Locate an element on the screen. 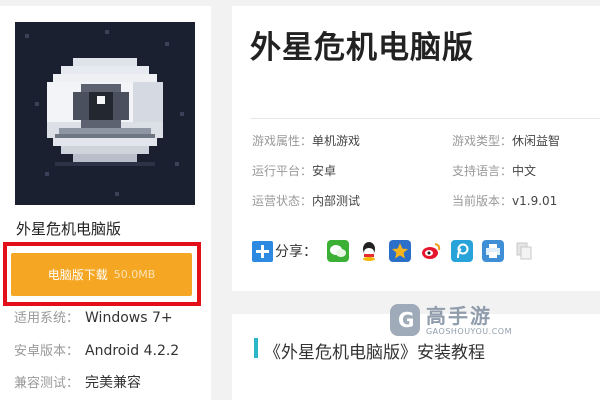 The height and width of the screenshot is (400, 600). detail-label: 游戏属性： is located at coordinates (282, 141).